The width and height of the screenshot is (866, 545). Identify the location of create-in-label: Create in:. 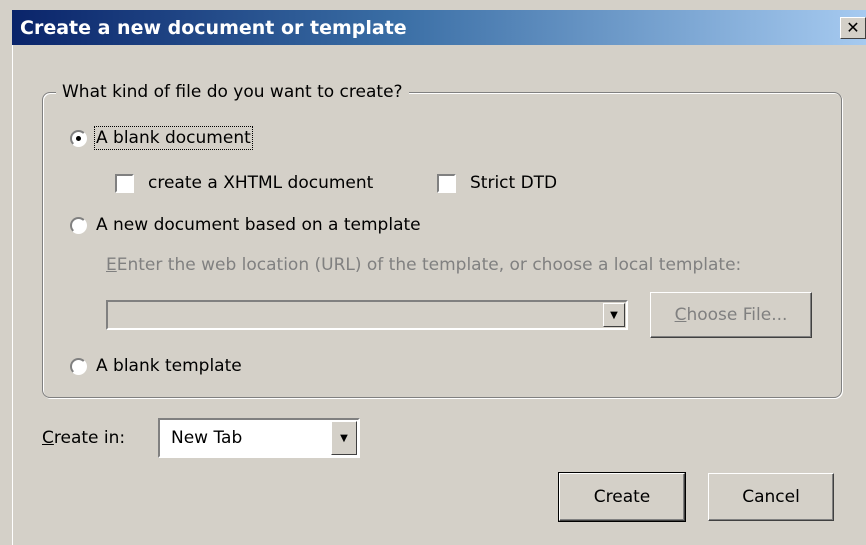
(83, 438).